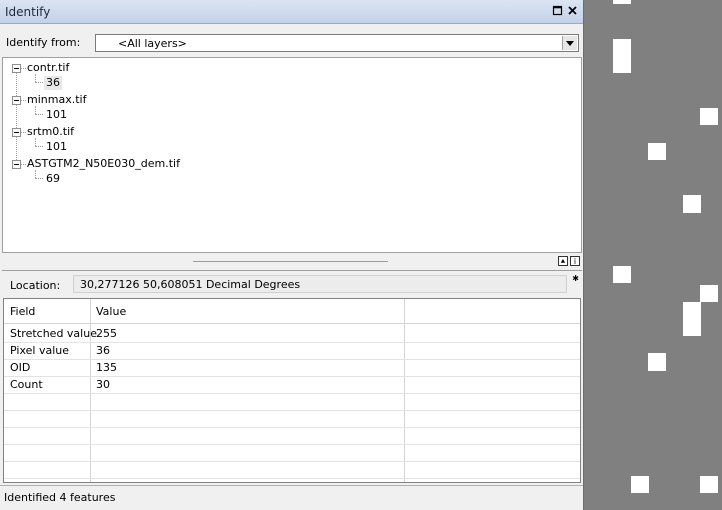 This screenshot has width=722, height=510. What do you see at coordinates (404, 390) in the screenshot?
I see `column-divider` at bounding box center [404, 390].